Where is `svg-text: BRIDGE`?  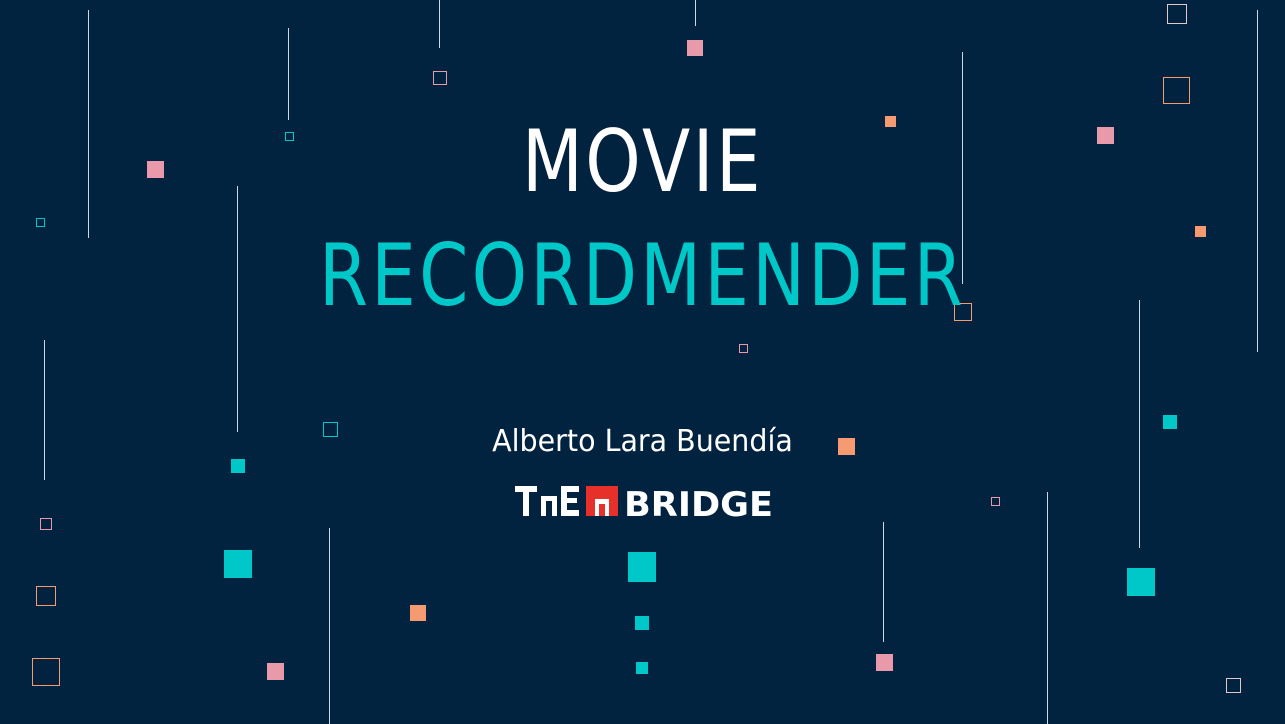 svg-text: BRIDGE is located at coordinates (698, 501).